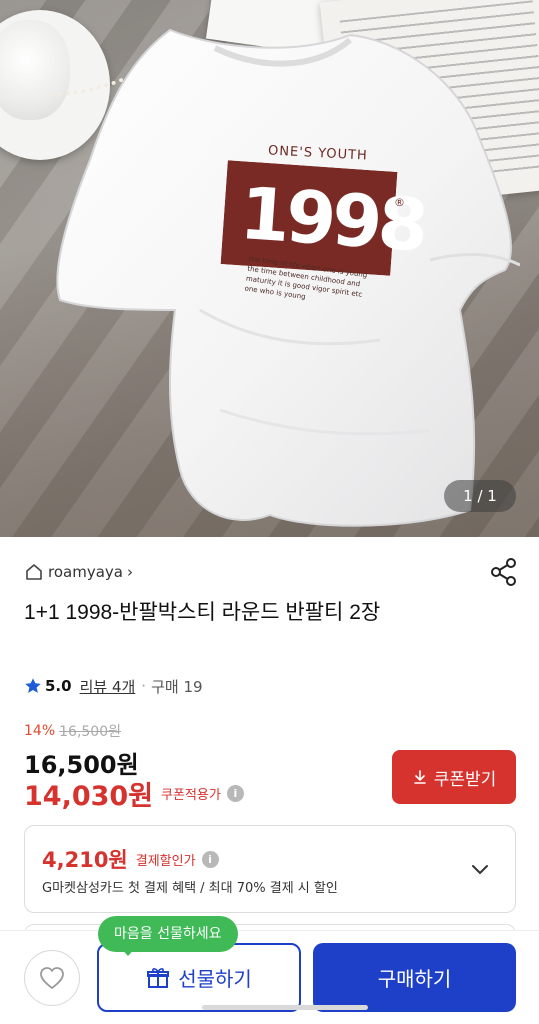 The width and height of the screenshot is (539, 1024). I want to click on like-button, so click(52, 978).